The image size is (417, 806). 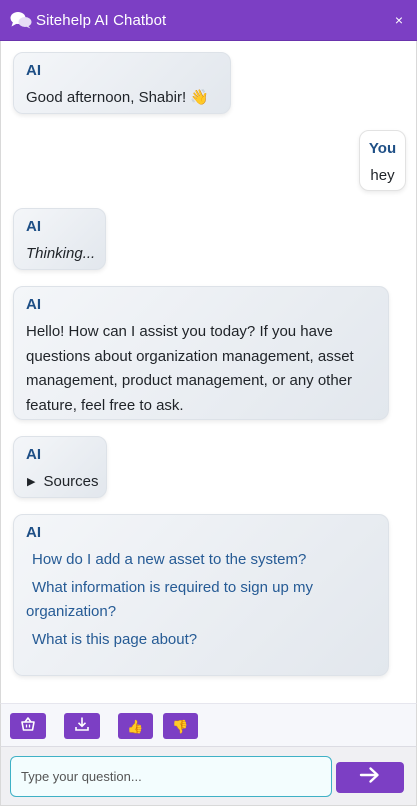 I want to click on sender-label: You, so click(x=382, y=148).